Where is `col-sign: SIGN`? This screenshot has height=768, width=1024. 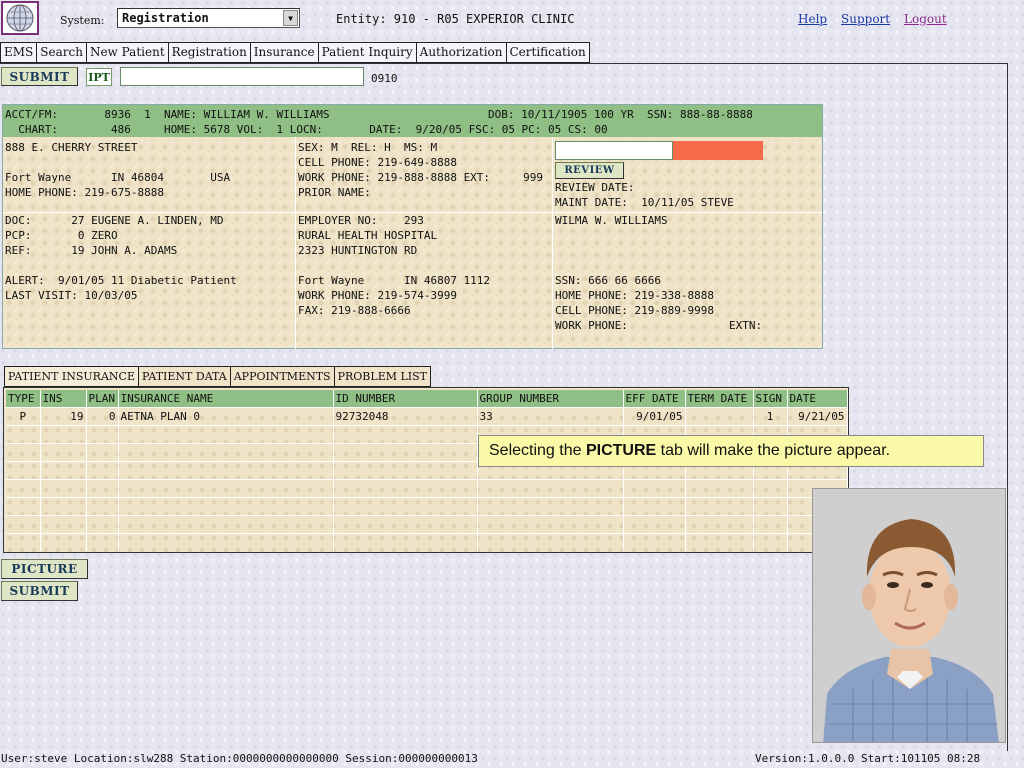
col-sign: SIGN is located at coordinates (770, 398).